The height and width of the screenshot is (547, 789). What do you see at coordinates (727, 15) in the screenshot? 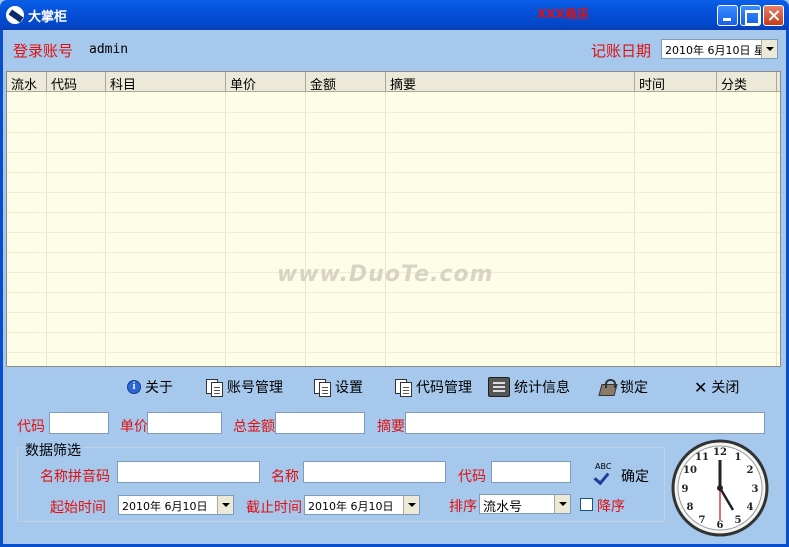
I see `minimize-button` at bounding box center [727, 15].